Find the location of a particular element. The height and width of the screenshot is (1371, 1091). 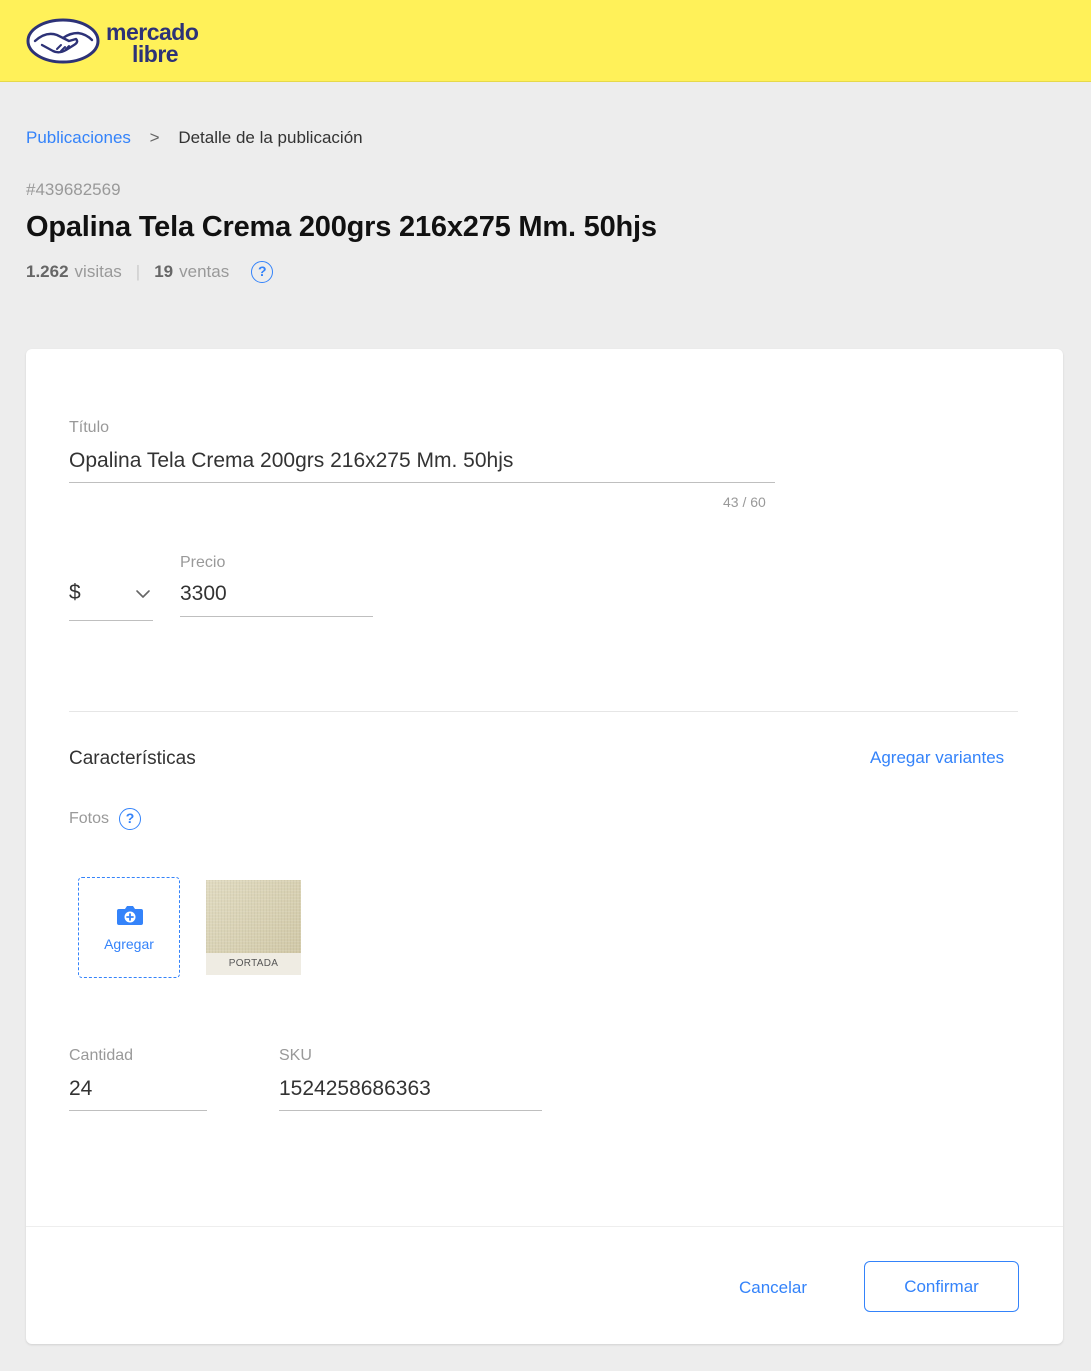

sales-count: 19 is located at coordinates (164, 271).